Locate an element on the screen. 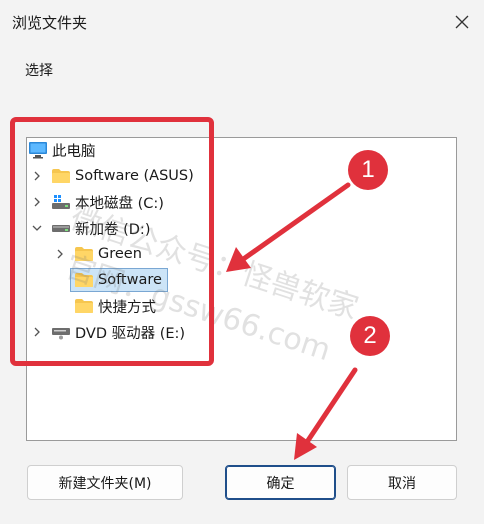  windows-drive-icon is located at coordinates (61, 202).